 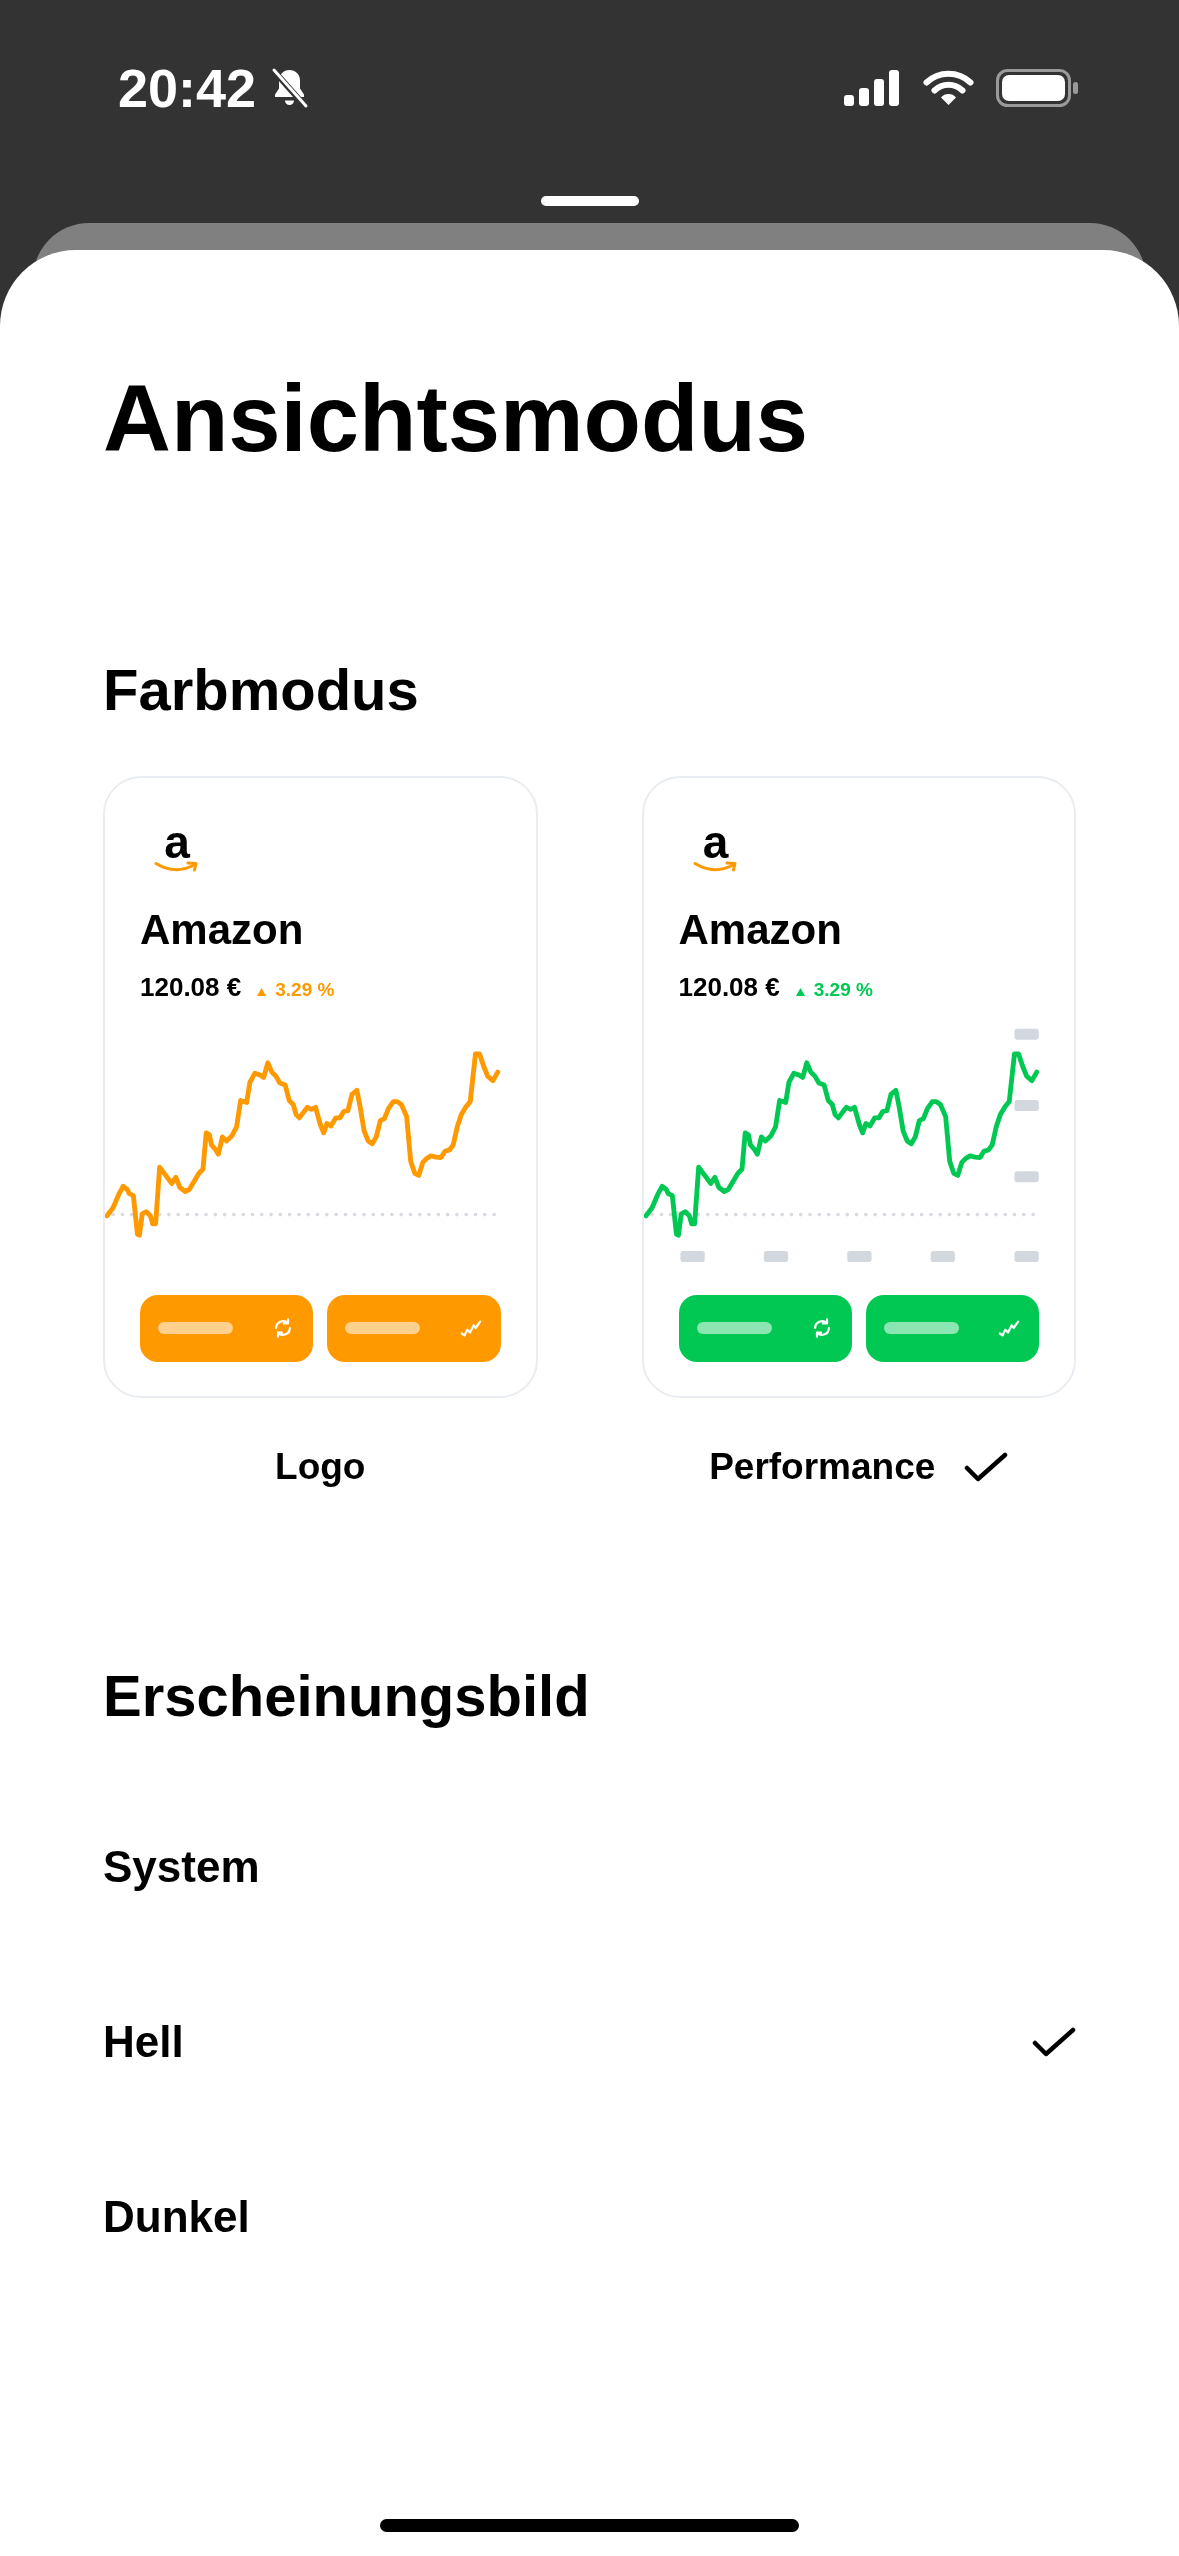 I want to click on section-heading: Farbmodus, so click(x=261, y=690).